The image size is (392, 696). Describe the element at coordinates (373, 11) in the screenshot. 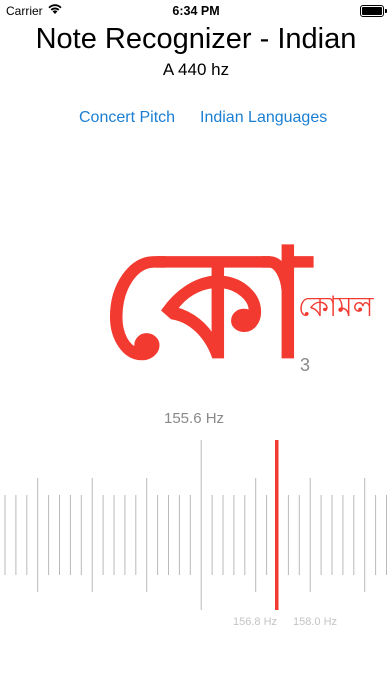

I see `battery-icon` at that location.